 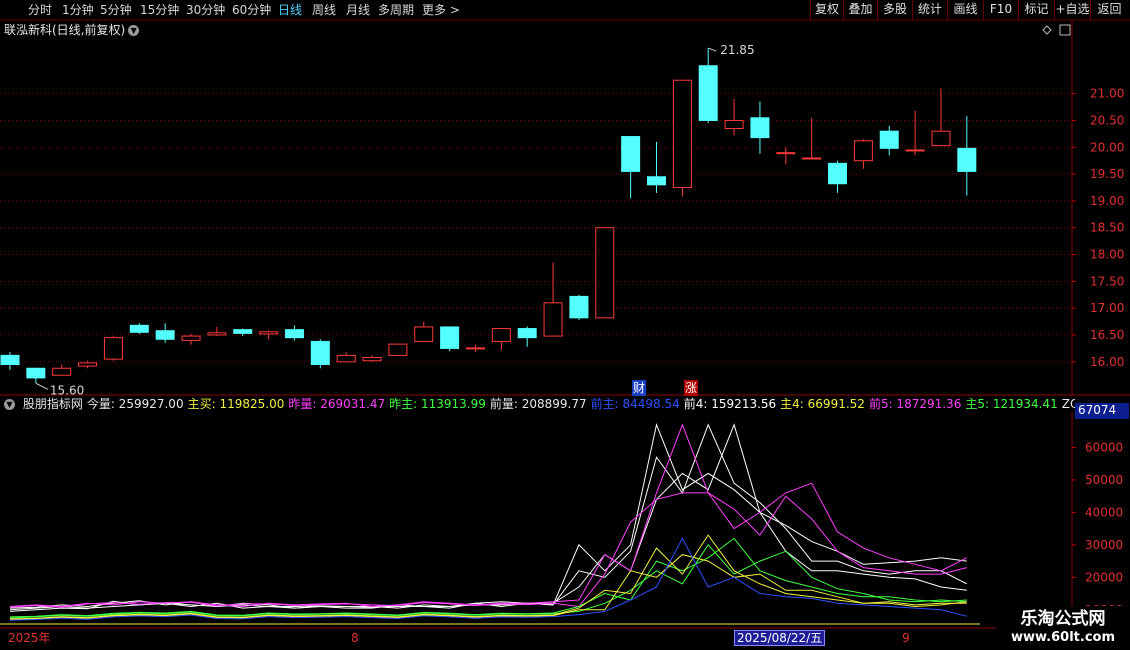 What do you see at coordinates (860, 10) in the screenshot?
I see `toolbar-button-1: 叠加` at bounding box center [860, 10].